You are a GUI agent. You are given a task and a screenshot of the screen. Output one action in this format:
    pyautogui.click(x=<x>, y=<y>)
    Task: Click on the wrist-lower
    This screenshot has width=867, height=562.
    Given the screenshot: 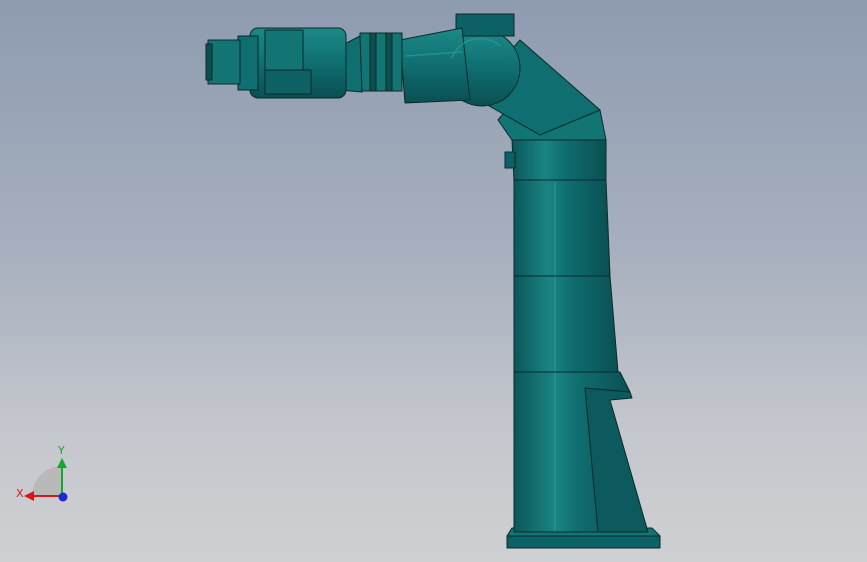 What is the action you would take?
    pyautogui.click(x=288, y=82)
    